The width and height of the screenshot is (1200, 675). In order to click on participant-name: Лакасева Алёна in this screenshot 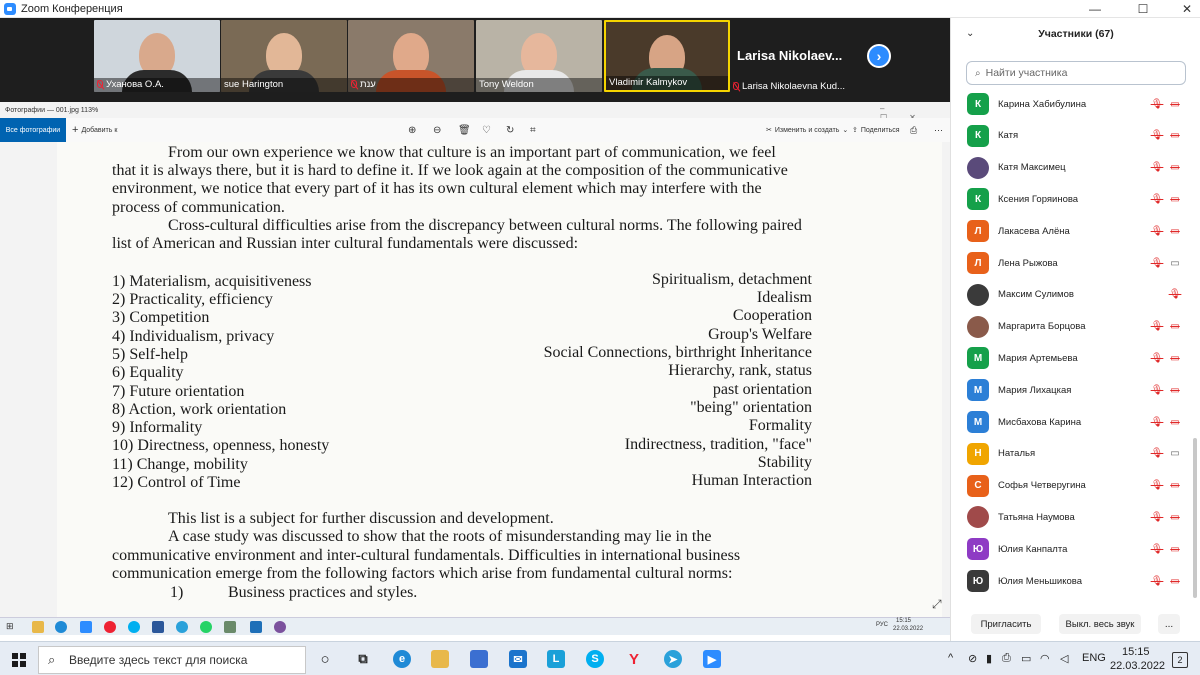, I will do `click(1034, 231)`.